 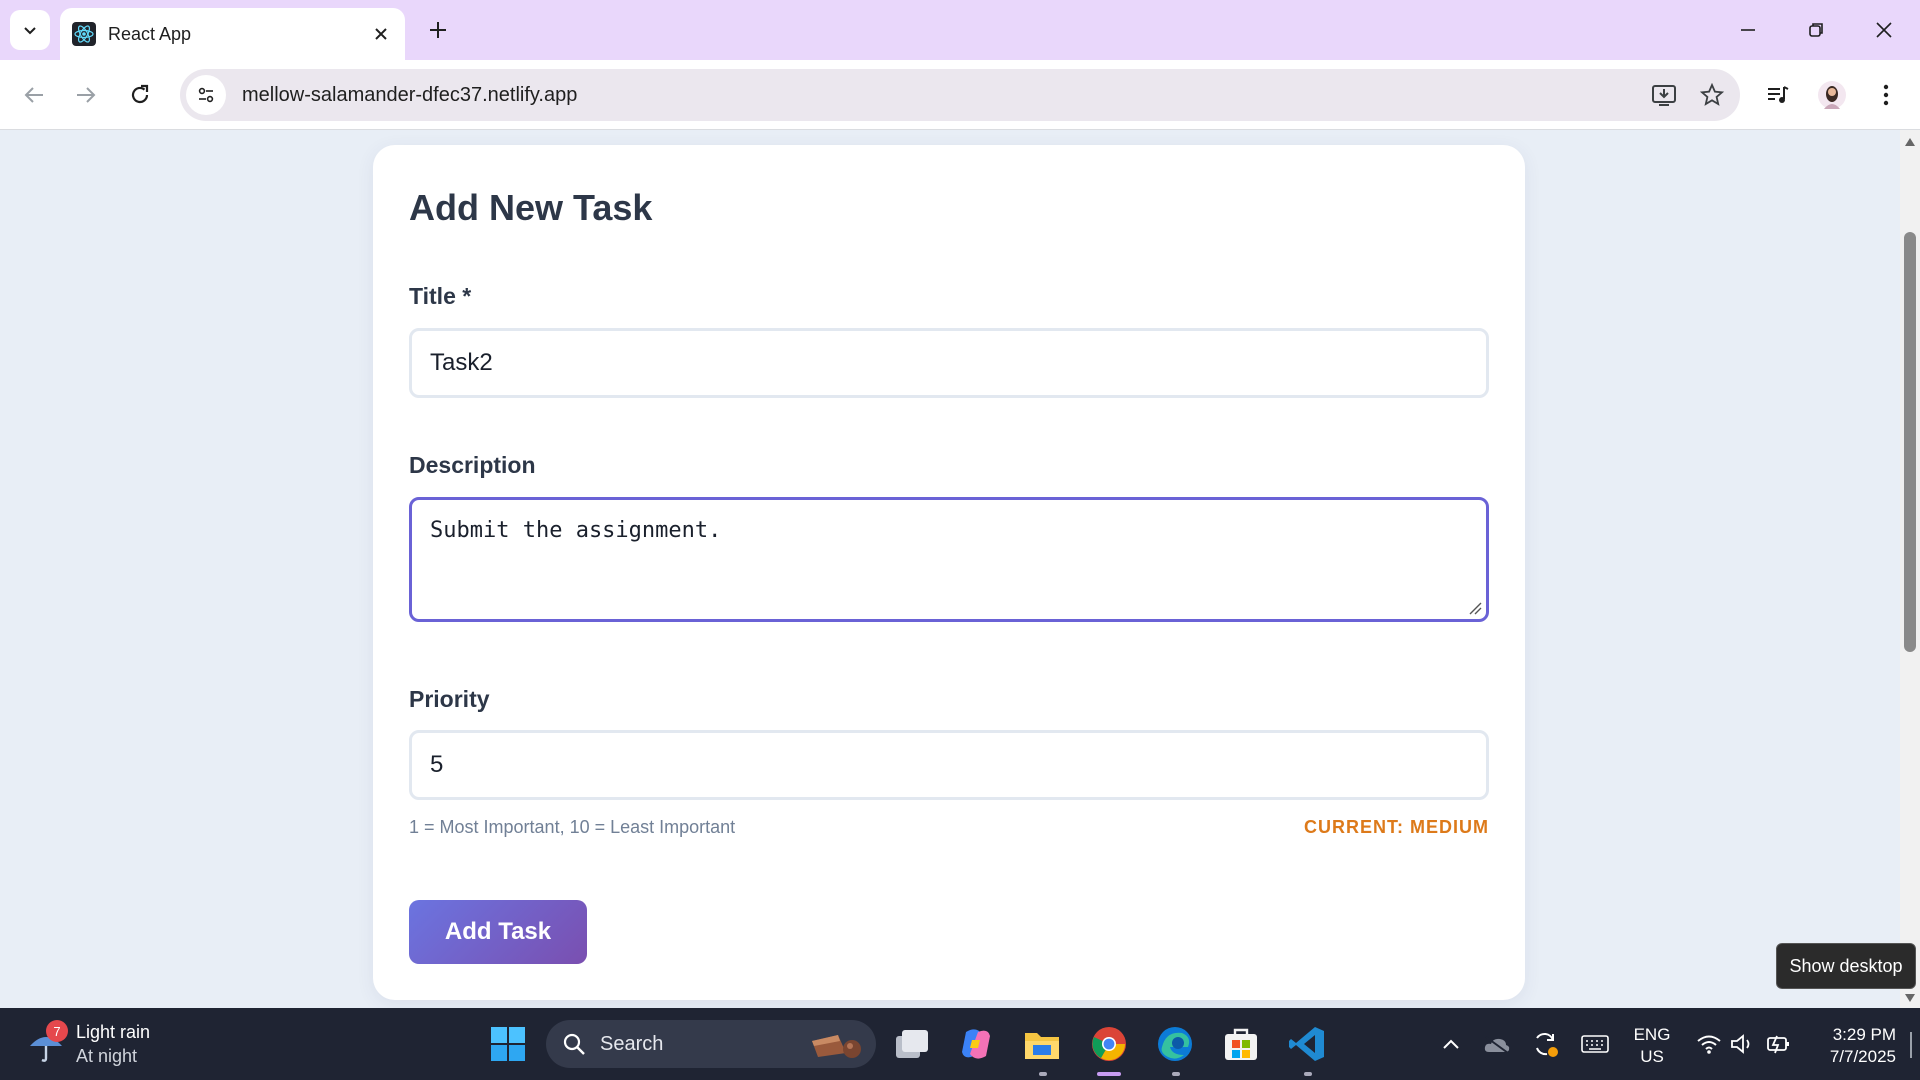 I want to click on media-icon, so click(x=1778, y=94).